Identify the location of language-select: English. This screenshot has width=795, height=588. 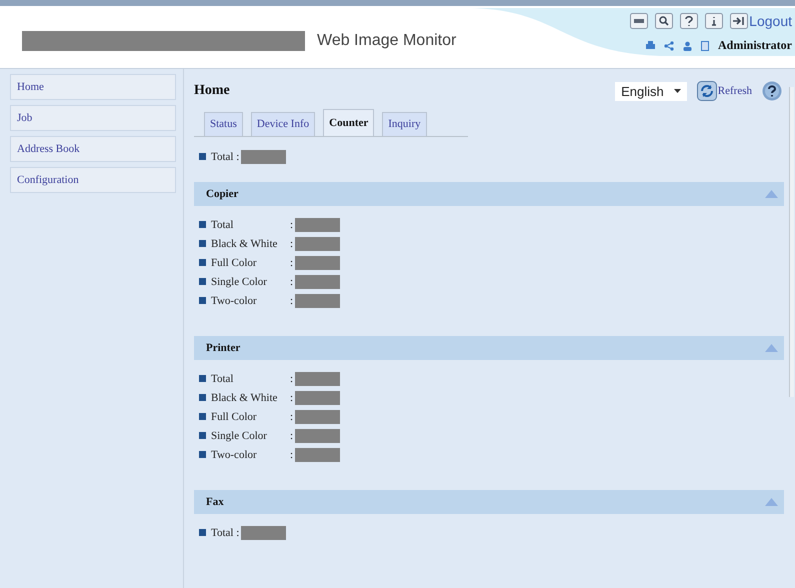
(651, 91).